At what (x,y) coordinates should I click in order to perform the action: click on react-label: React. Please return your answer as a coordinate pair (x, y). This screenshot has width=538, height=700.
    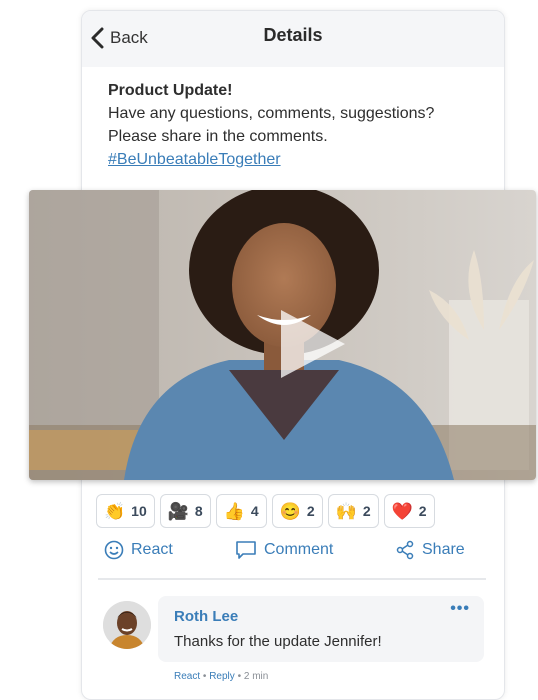
    Looking at the image, I should click on (152, 549).